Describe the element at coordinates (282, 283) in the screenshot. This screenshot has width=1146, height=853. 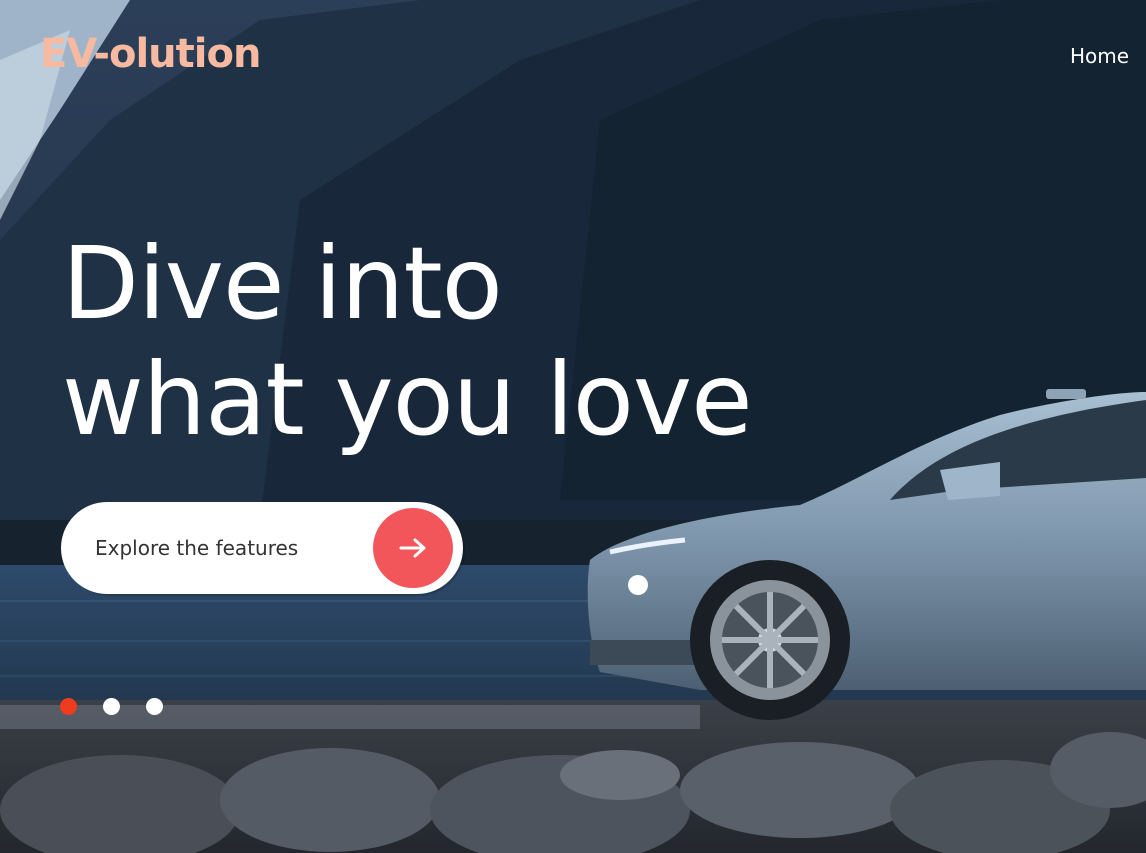
I see `hero-headline-line-1: Dive into` at that location.